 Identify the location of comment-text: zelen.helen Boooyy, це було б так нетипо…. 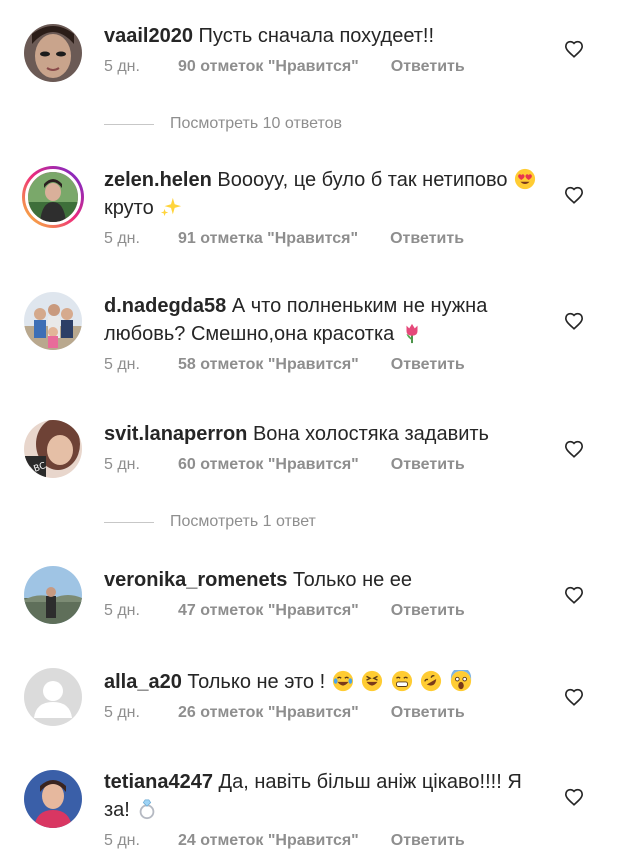
(324, 194).